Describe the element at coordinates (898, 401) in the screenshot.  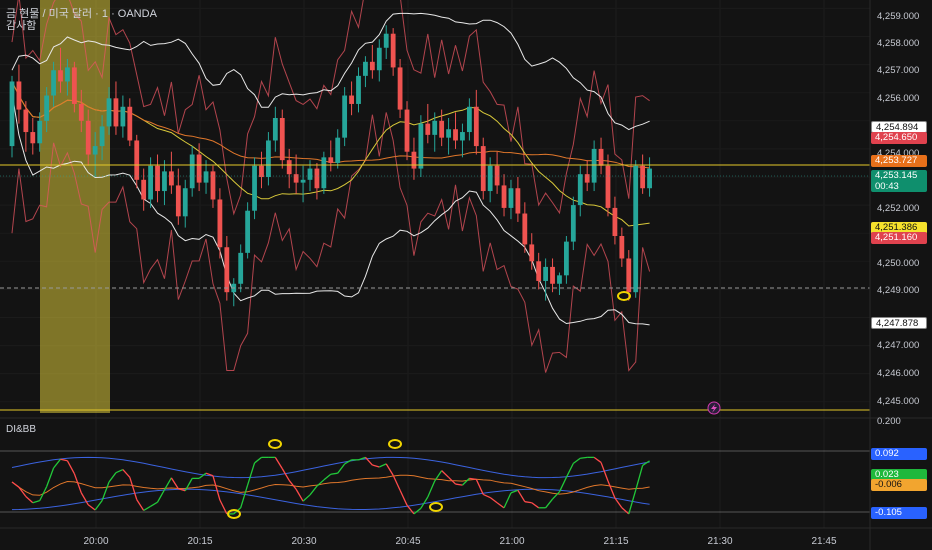
I see `price-tick: 4,245.000` at that location.